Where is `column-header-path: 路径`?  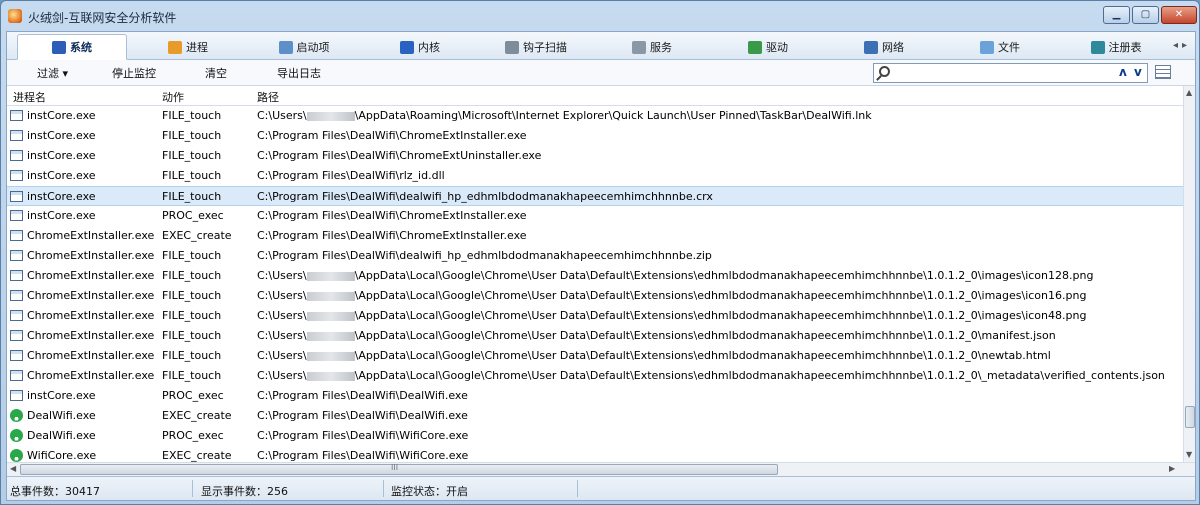
column-header-path: 路径 is located at coordinates (268, 97).